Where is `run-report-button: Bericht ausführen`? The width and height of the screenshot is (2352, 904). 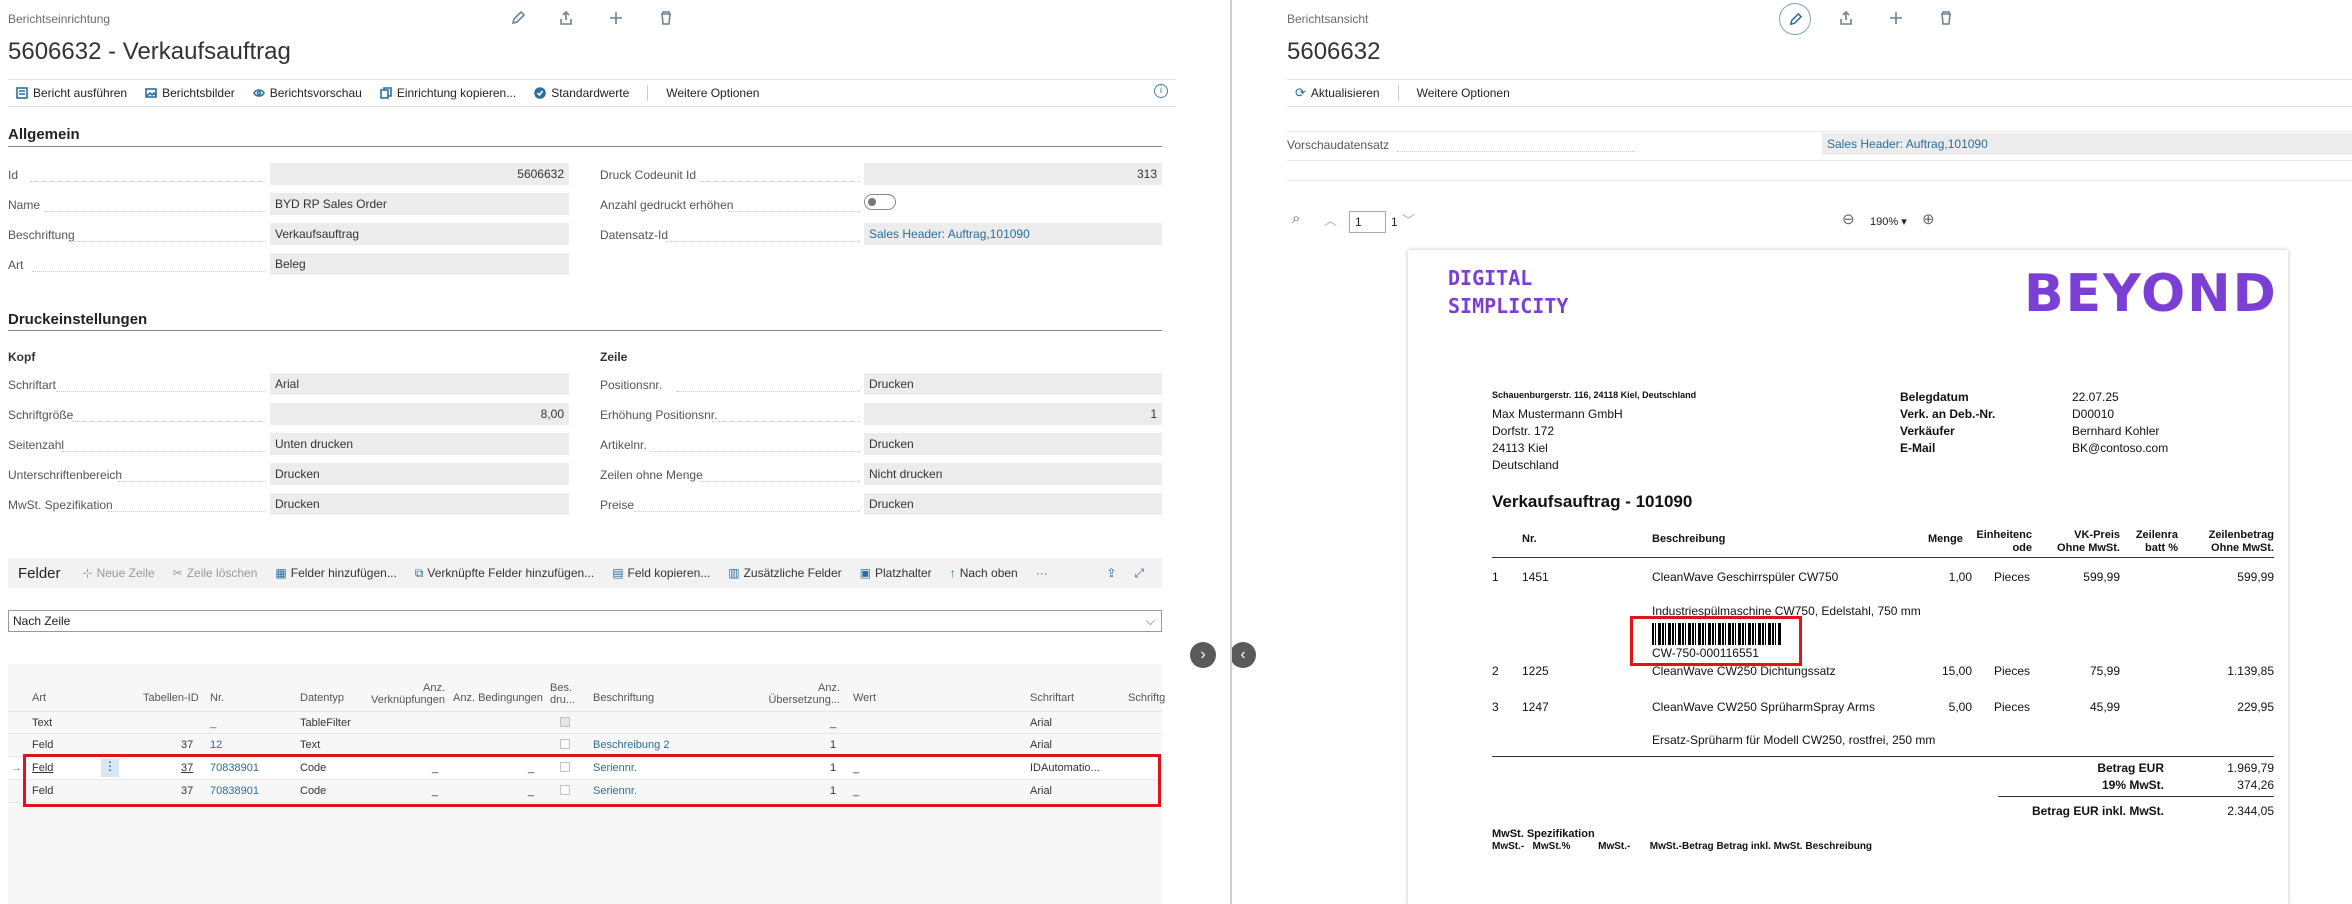
run-report-button: Bericht ausführen is located at coordinates (71, 93).